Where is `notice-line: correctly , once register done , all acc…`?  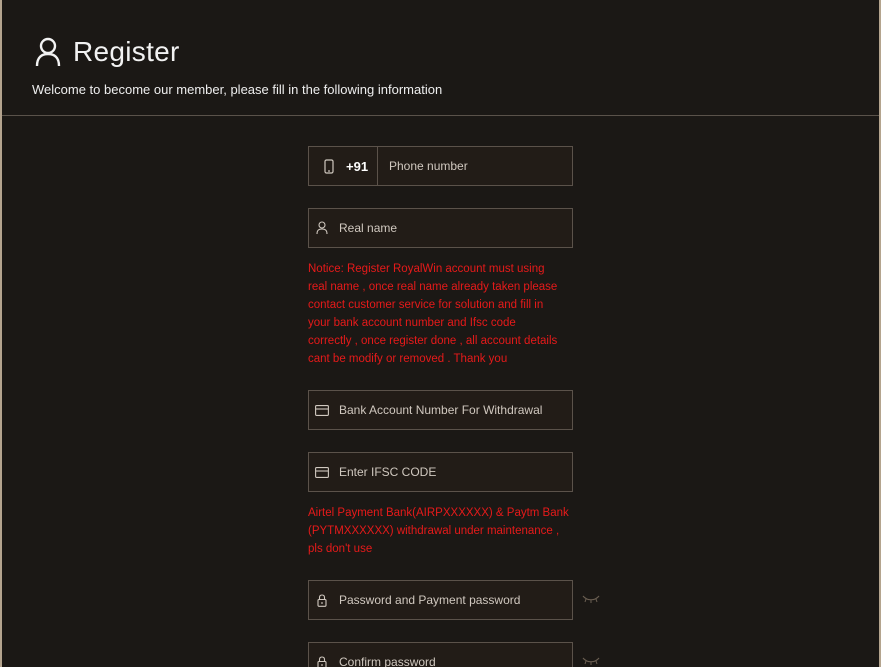 notice-line: correctly , once register done , all acc… is located at coordinates (433, 341).